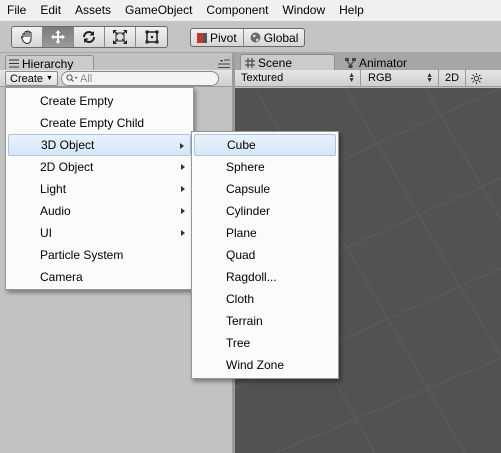  What do you see at coordinates (86, 78) in the screenshot?
I see `search-placeholder: All` at bounding box center [86, 78].